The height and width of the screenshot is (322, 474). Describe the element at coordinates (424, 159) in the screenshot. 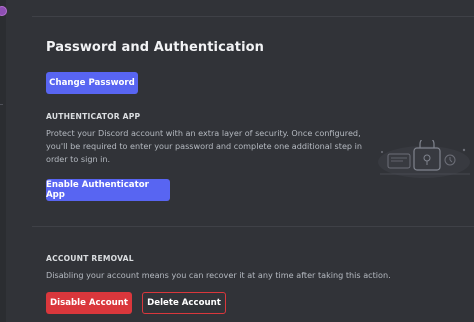

I see `security-illustration-icon` at that location.